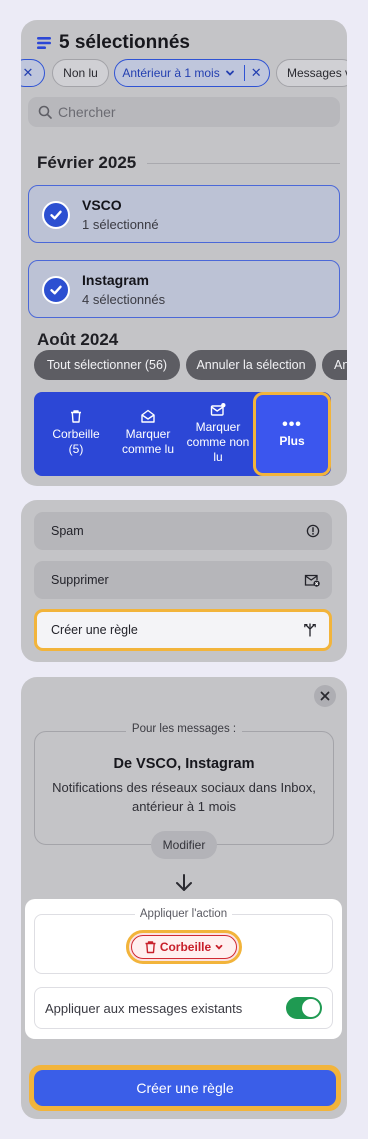 The height and width of the screenshot is (1139, 368). What do you see at coordinates (313, 531) in the screenshot?
I see `warning-circle-icon` at bounding box center [313, 531].